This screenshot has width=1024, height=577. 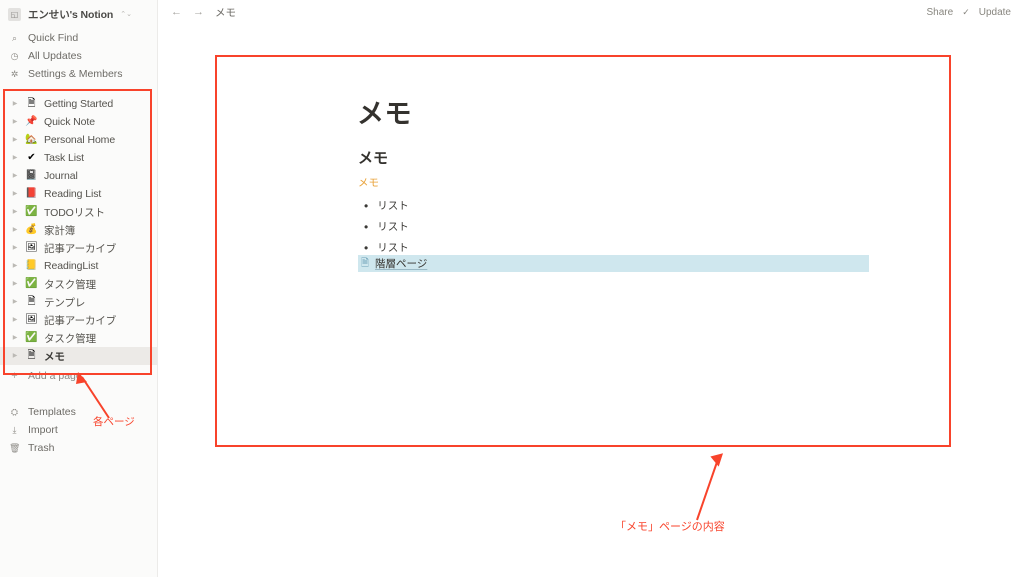 What do you see at coordinates (384, 111) in the screenshot?
I see `page-title: メモ` at bounding box center [384, 111].